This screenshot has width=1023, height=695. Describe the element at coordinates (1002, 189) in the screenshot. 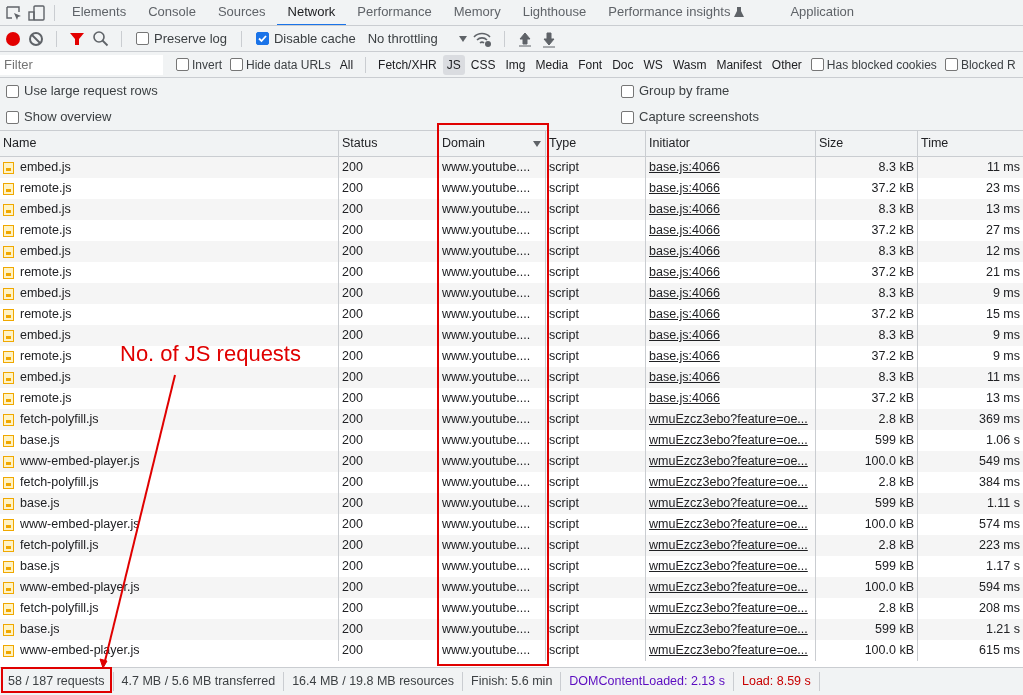

I see `time: 23 ms` at that location.